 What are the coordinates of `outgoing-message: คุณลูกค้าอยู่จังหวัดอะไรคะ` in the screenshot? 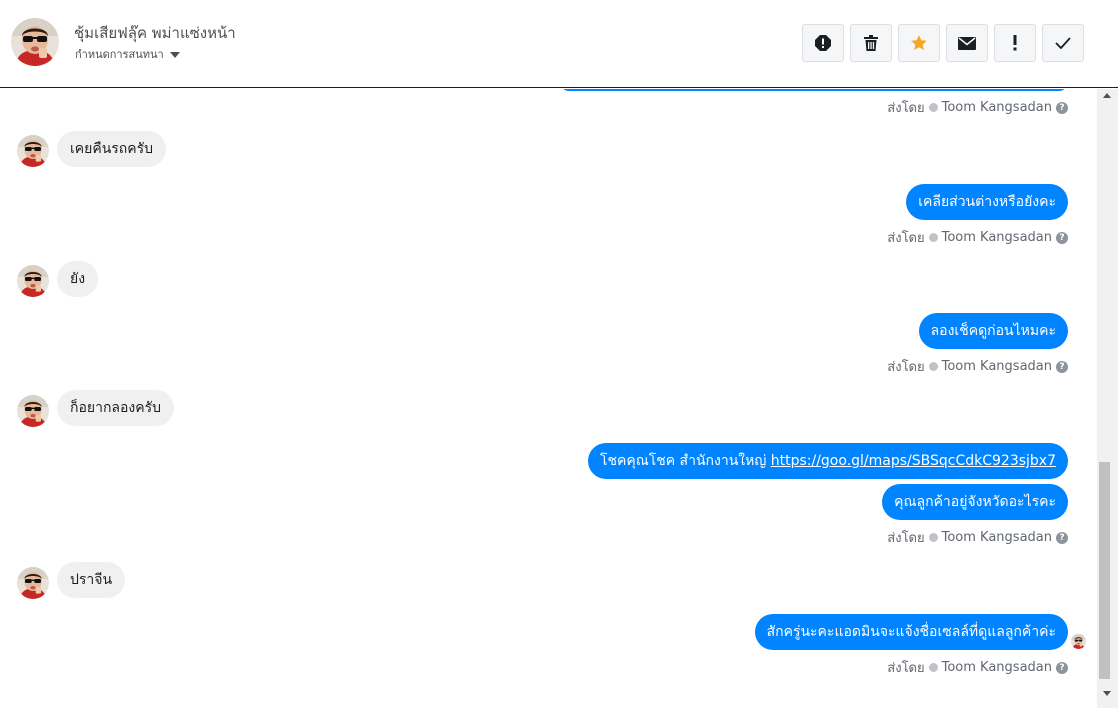 It's located at (975, 502).